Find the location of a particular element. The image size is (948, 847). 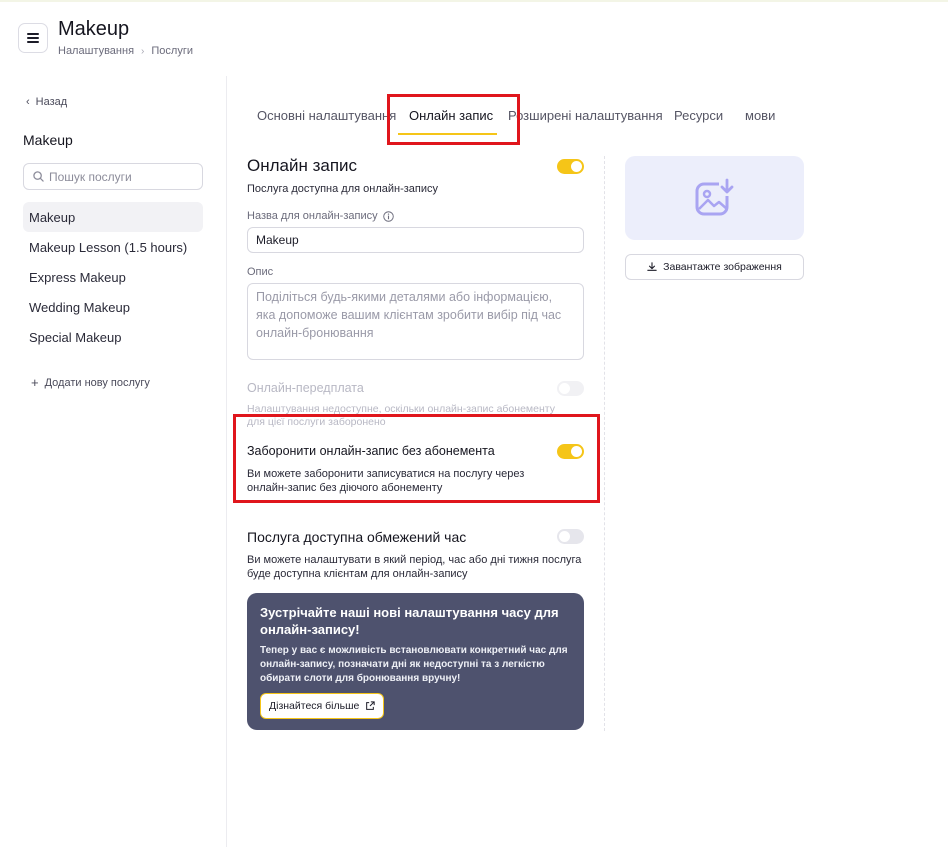

sidebar-item-service: Makeup Lesson (1.5 hours) is located at coordinates (113, 247).